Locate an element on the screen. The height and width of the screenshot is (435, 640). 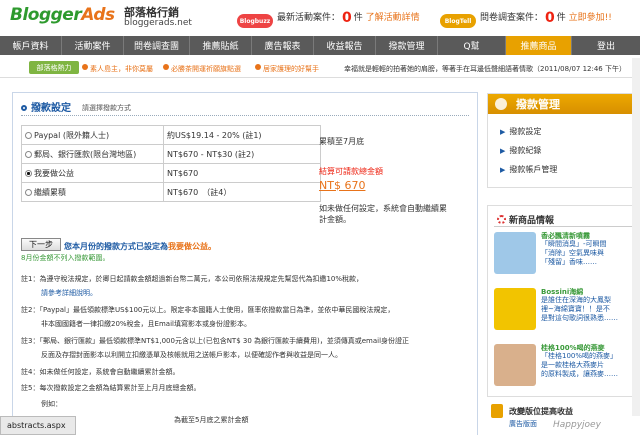
link-payout-accounts: ▶ 撥款帳戶管理 is located at coordinates (562, 169).